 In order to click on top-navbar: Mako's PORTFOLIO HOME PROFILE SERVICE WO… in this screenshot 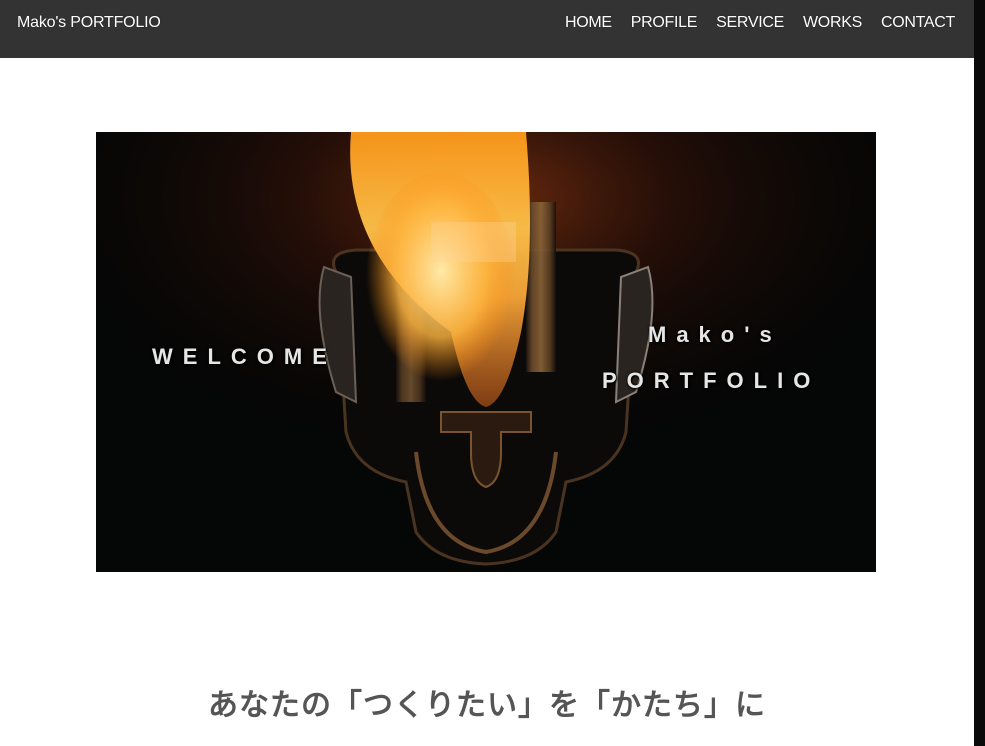, I will do `click(487, 29)`.